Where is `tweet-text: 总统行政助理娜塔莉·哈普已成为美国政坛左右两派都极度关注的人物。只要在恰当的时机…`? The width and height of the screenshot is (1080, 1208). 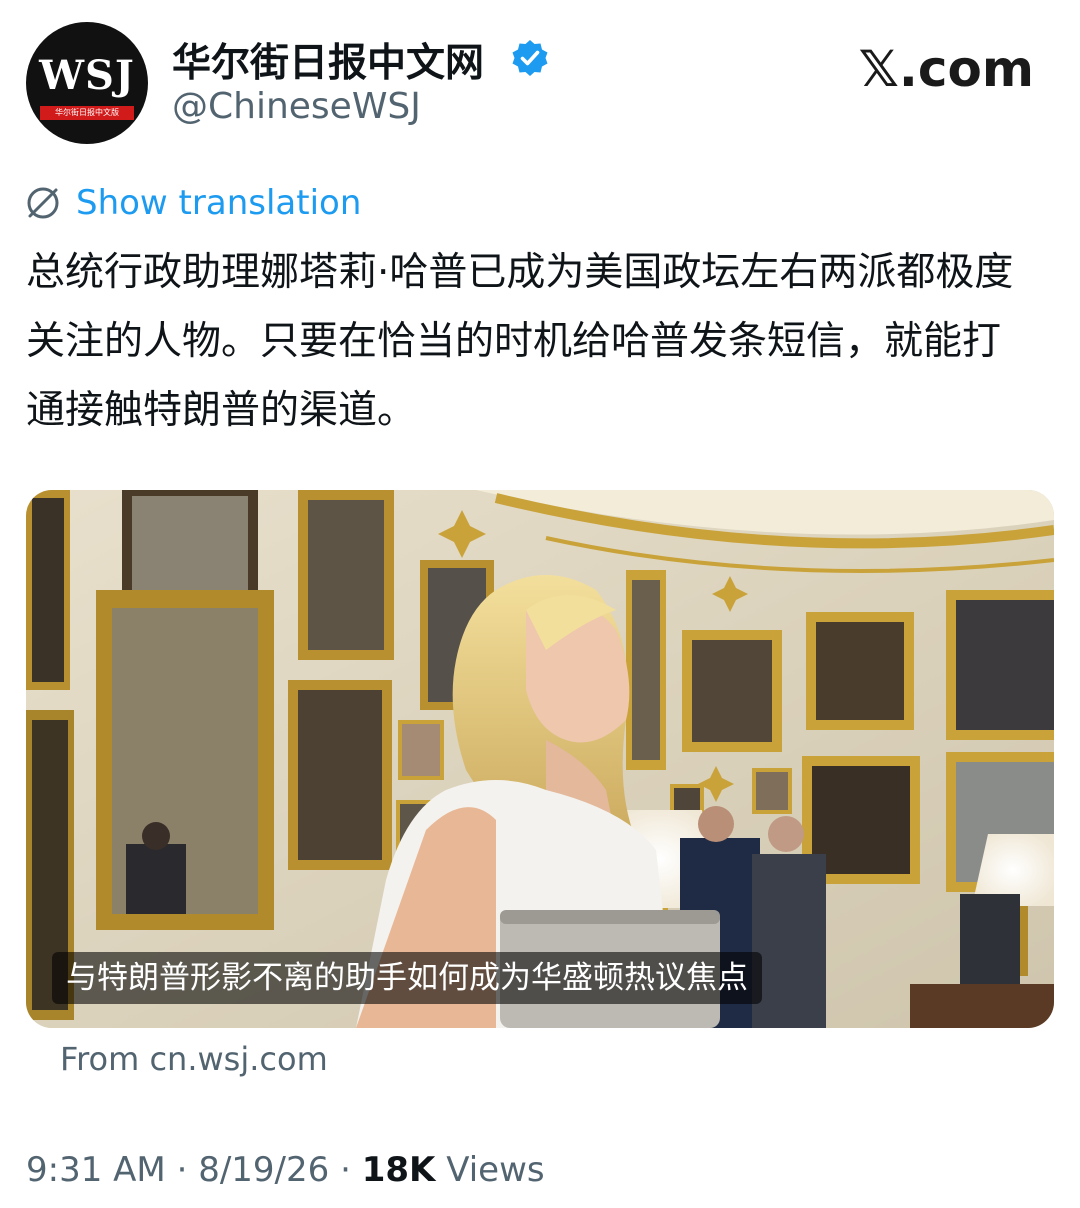
tweet-text: 总统行政助理娜塔莉·哈普已成为美国政坛左右两派都极度关注的人物。只要在恰当的时机… is located at coordinates (520, 341).